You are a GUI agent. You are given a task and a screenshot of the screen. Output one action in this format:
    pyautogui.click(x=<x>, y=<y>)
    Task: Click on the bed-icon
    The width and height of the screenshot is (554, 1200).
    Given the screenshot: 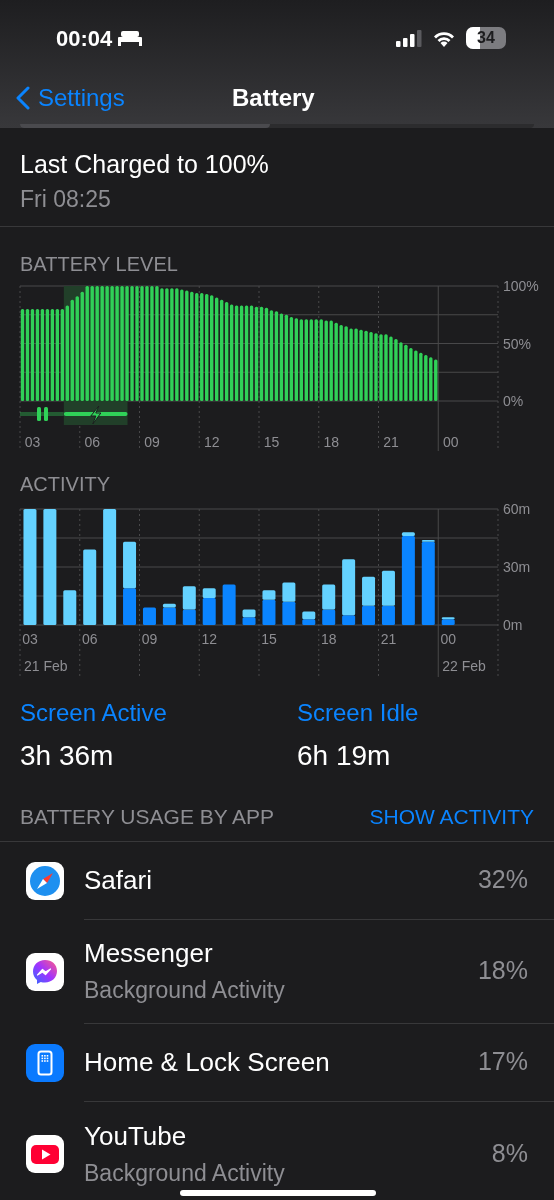 What is the action you would take?
    pyautogui.click(x=130, y=38)
    